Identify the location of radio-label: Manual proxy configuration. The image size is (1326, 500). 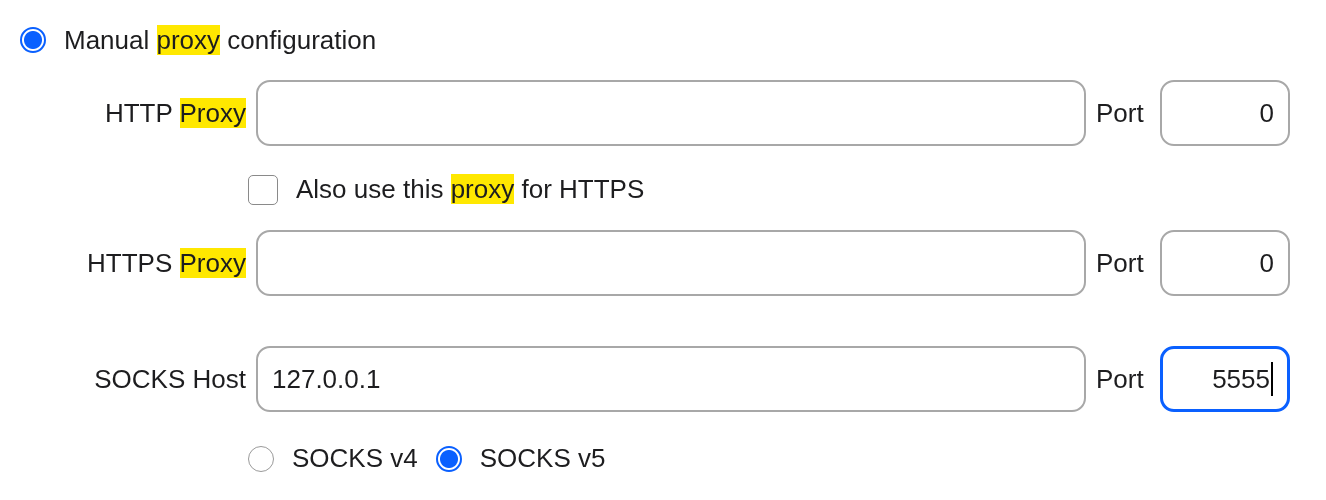
(220, 40).